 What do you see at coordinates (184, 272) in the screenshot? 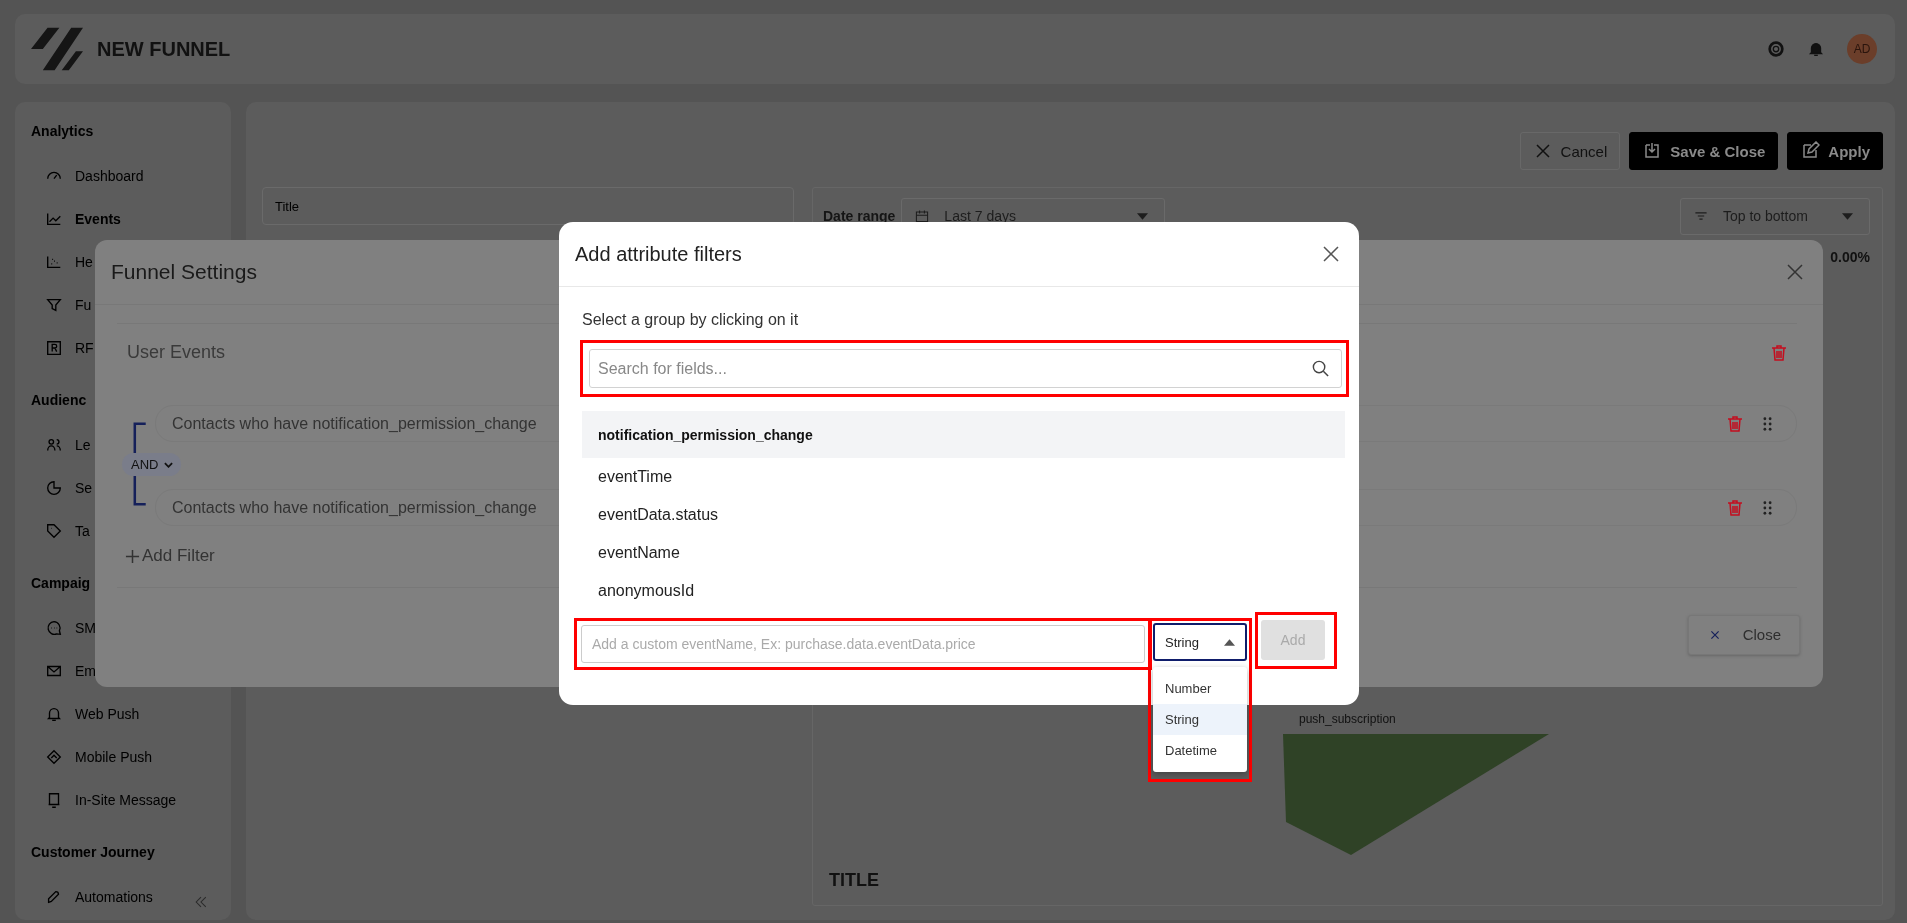
I see `dialog-title: Funnel Settings` at bounding box center [184, 272].